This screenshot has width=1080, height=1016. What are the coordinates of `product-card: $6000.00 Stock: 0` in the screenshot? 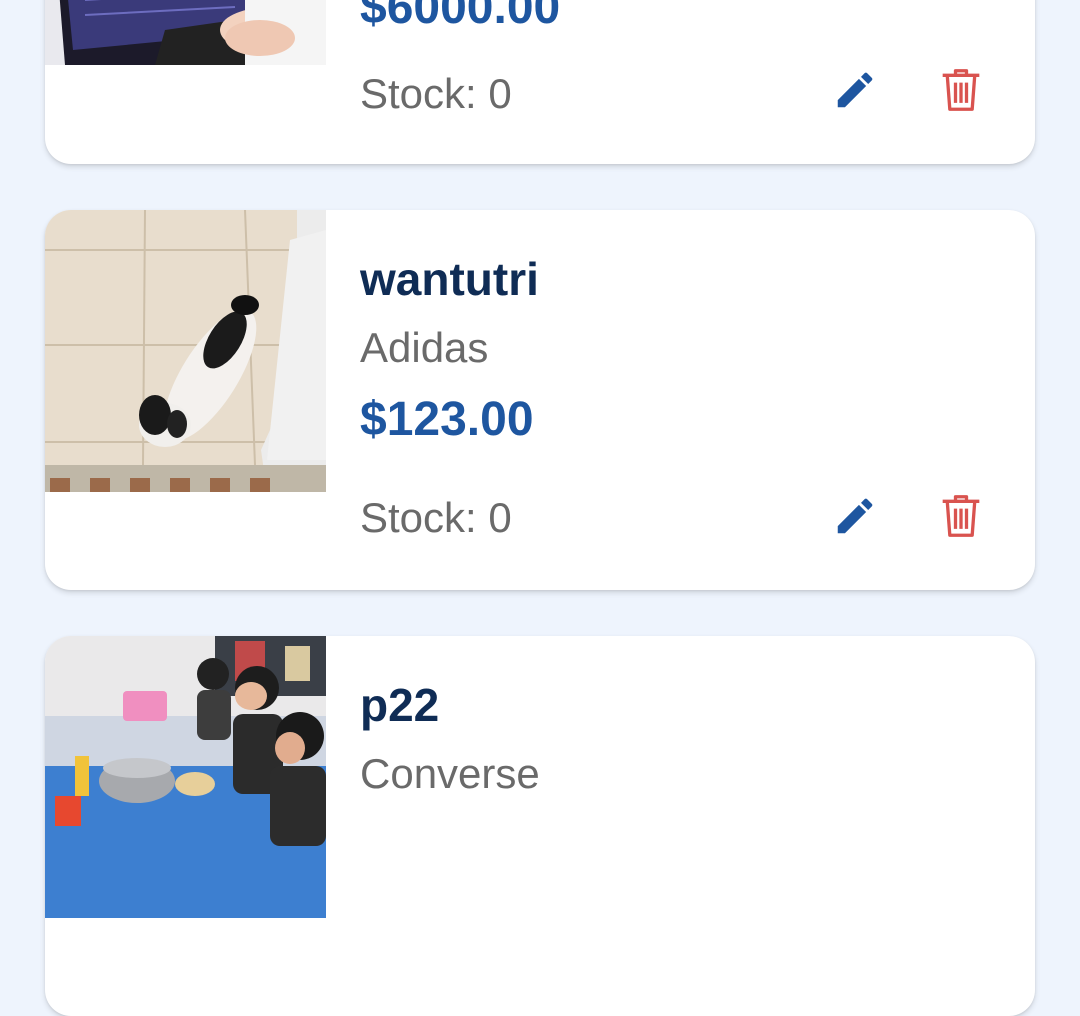 It's located at (540, 82).